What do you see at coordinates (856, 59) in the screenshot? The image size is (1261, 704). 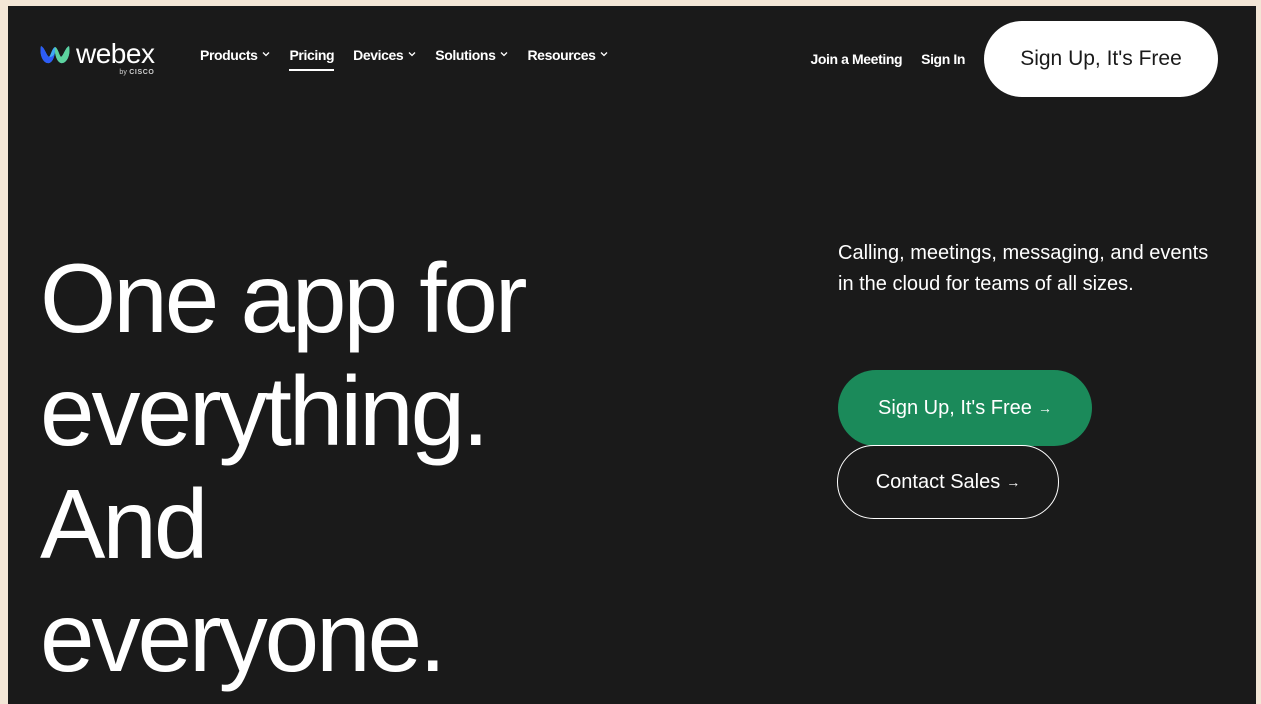 I see `join-meeting-link: Join a Meeting` at bounding box center [856, 59].